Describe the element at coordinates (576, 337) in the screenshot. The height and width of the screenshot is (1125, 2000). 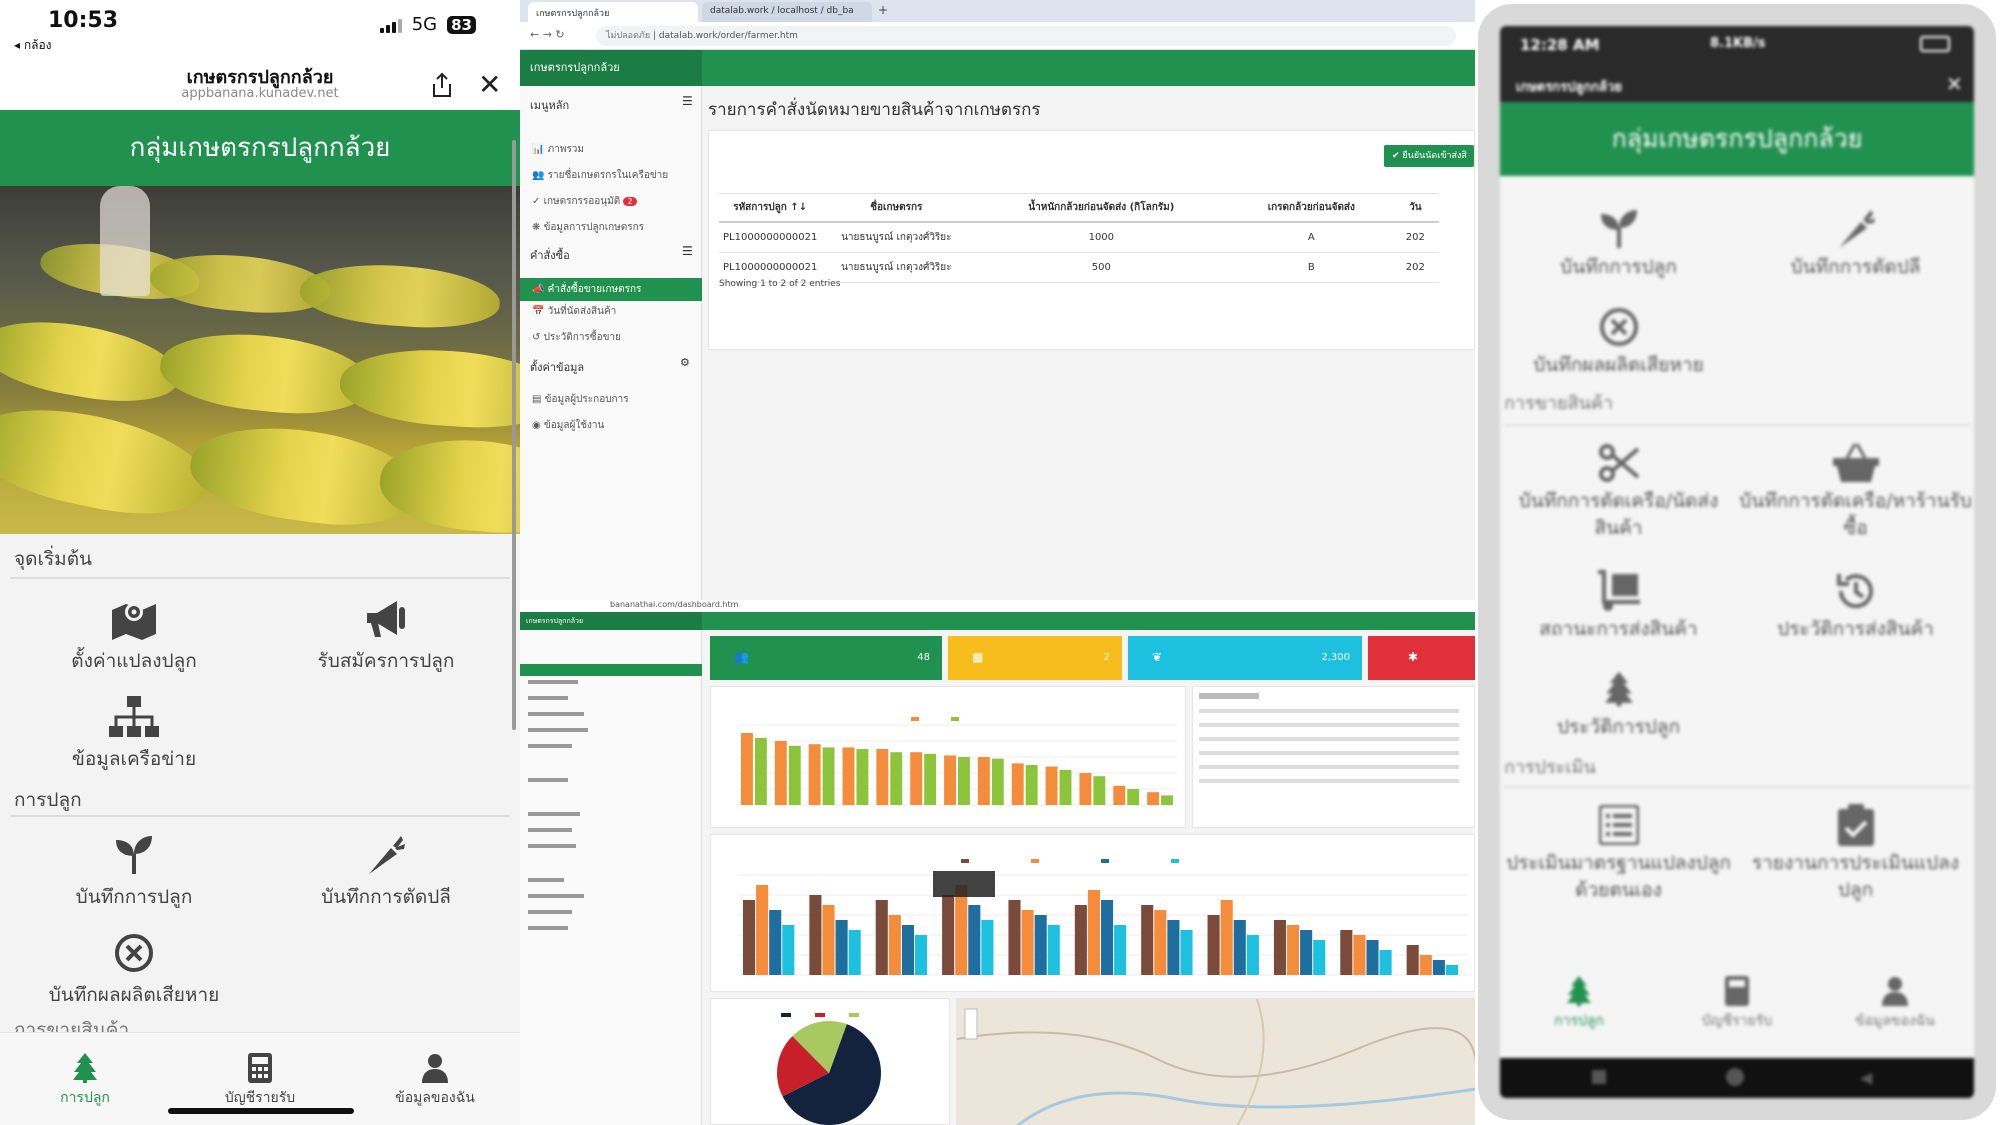
I see `sidebar-item-history: ↺ ประวัติการซื้อขาย` at that location.